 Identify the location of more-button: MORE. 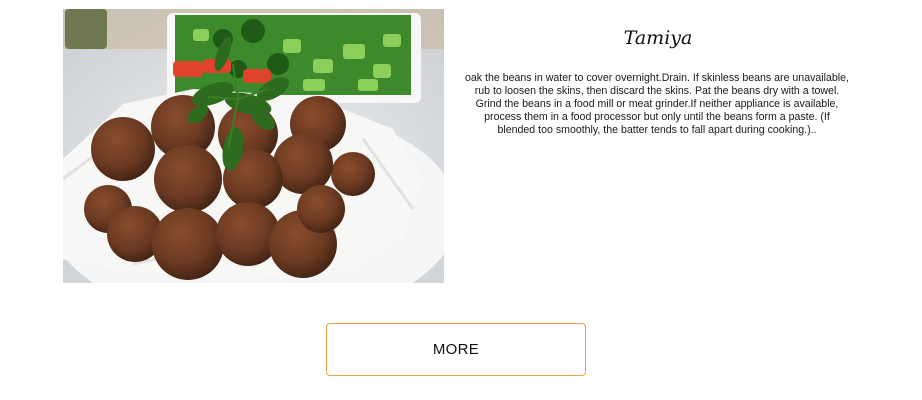
(456, 349).